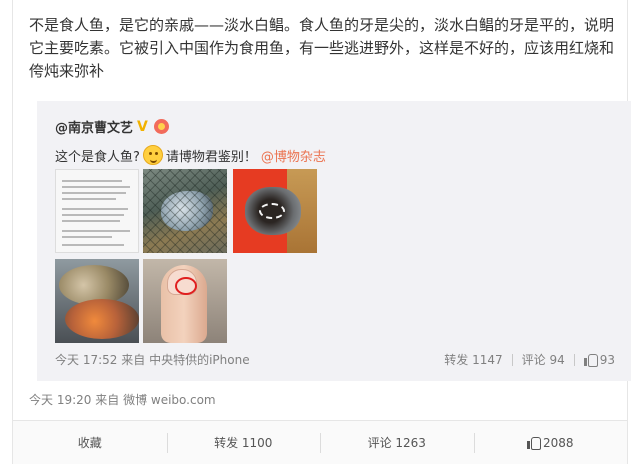  What do you see at coordinates (275, 211) in the screenshot?
I see `fish-teeth-thumb` at bounding box center [275, 211].